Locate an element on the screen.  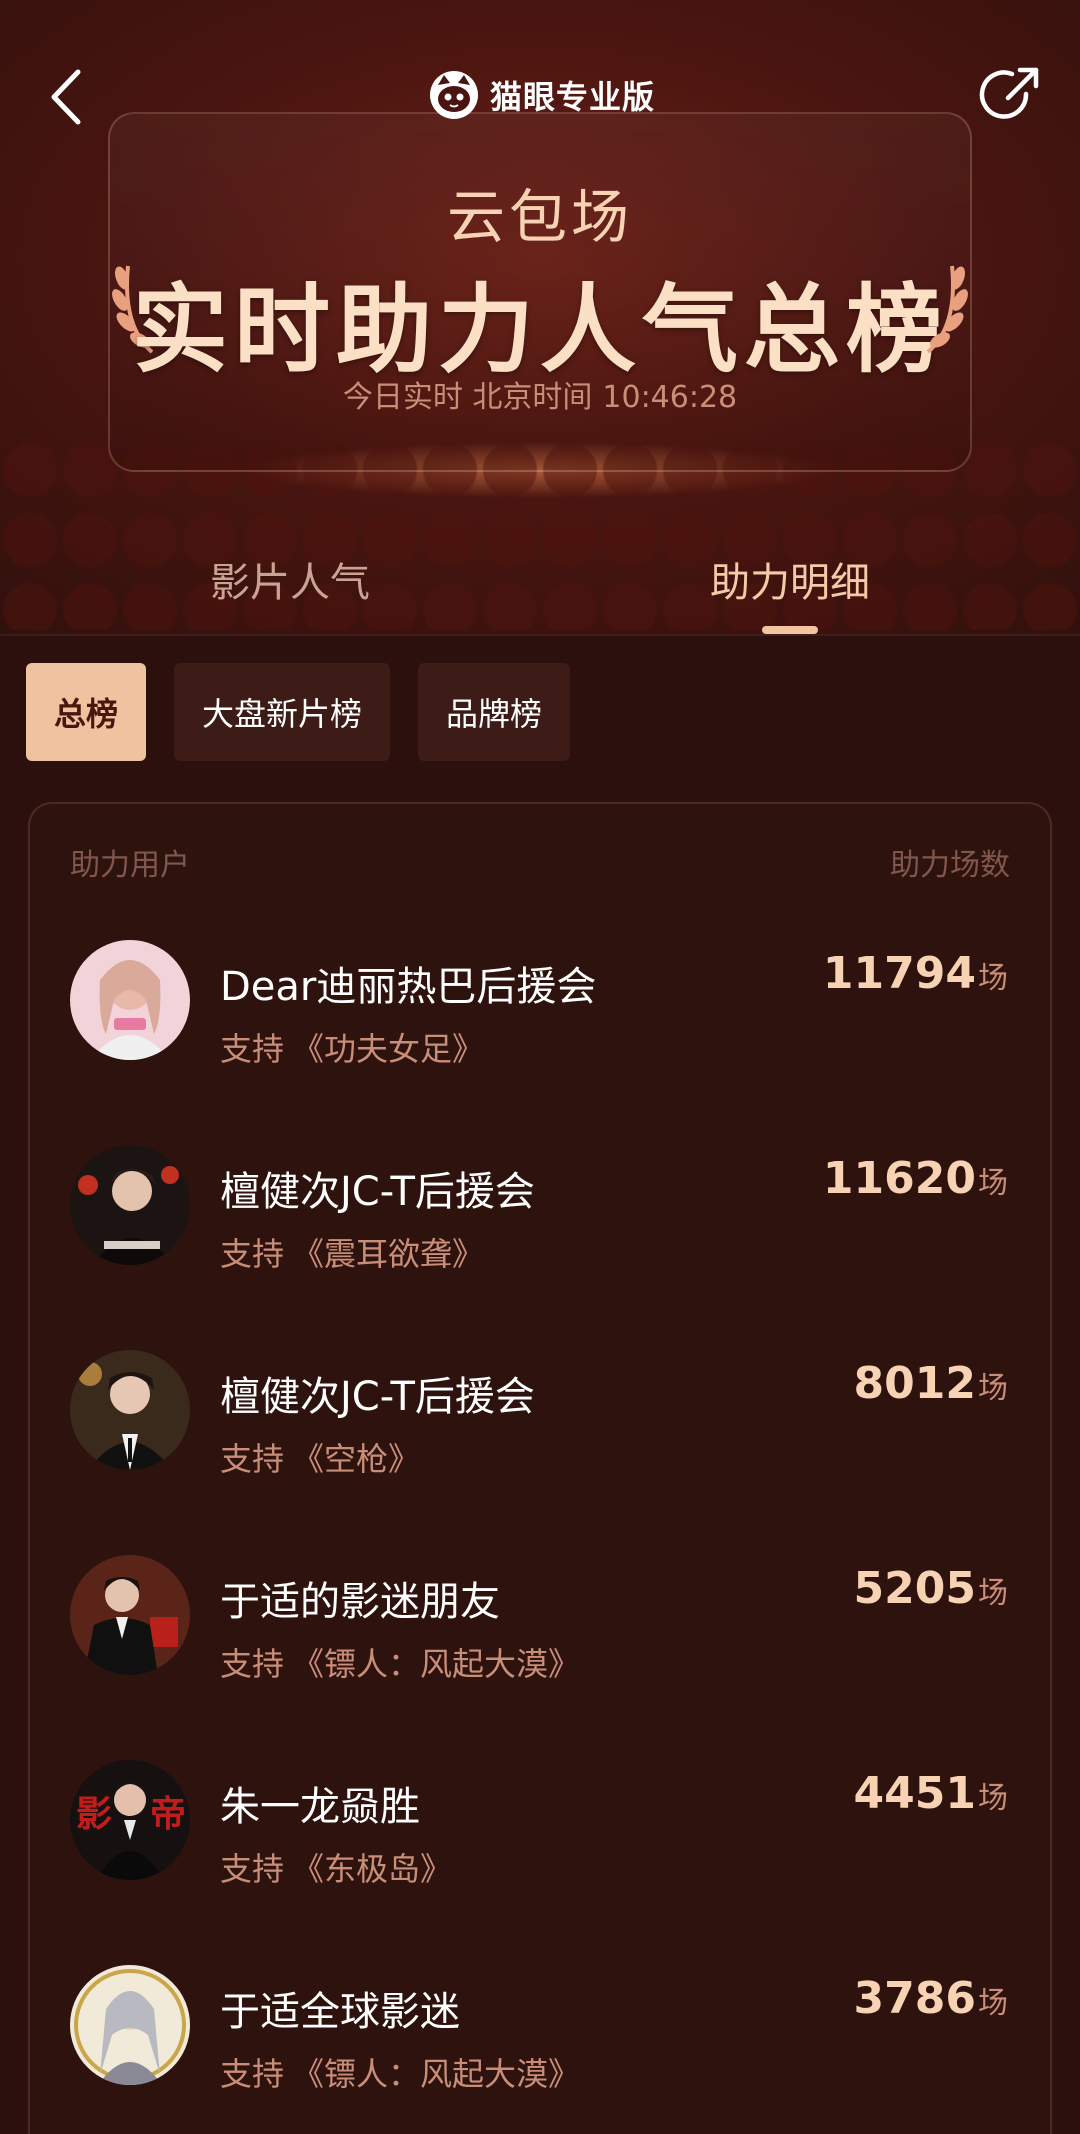
session-count: 11794场 is located at coordinates (915, 973).